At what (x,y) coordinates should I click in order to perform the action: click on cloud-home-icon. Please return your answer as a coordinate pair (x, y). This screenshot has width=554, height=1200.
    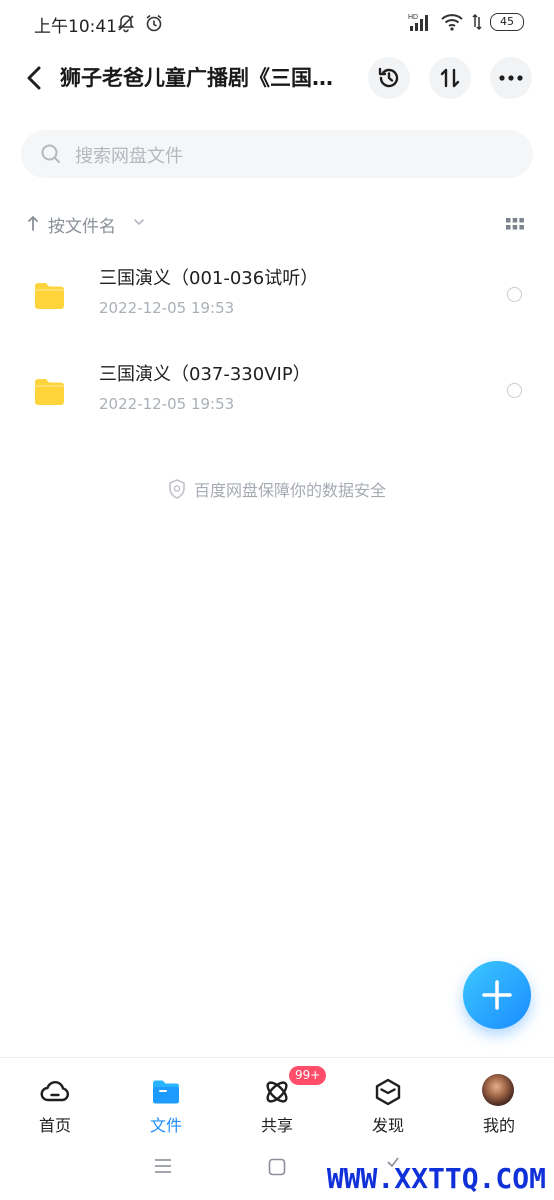
    Looking at the image, I should click on (54, 1091).